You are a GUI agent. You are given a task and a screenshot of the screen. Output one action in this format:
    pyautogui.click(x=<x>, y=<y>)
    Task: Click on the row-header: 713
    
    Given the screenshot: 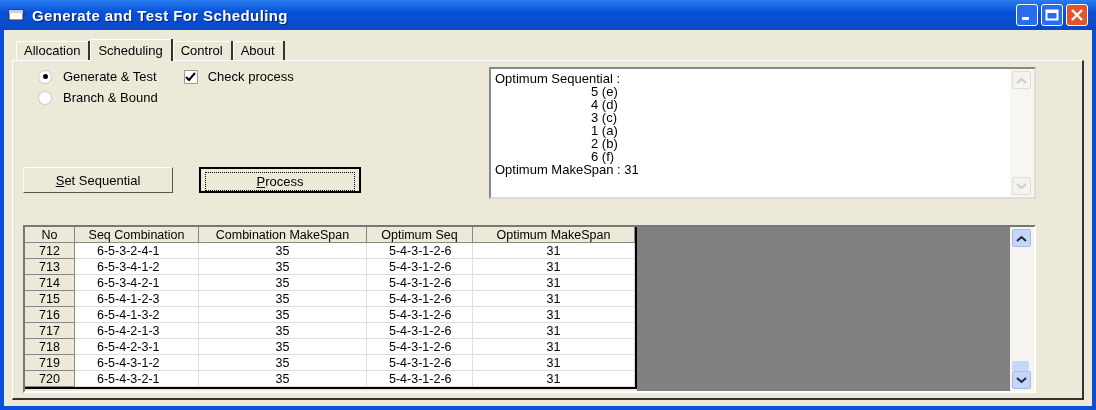 What is the action you would take?
    pyautogui.click(x=50, y=267)
    